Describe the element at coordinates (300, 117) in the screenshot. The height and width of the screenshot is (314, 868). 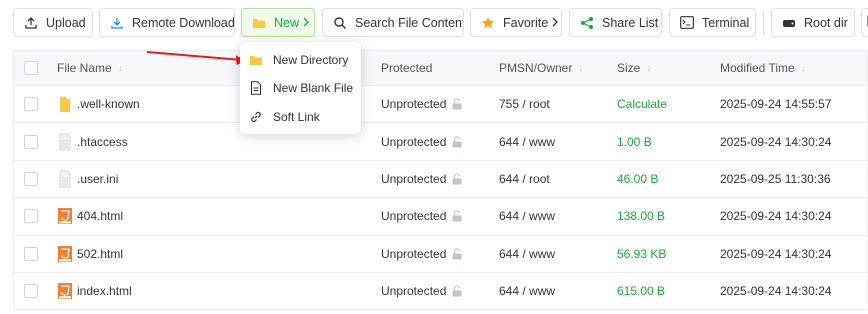
I see `menu-item-soft-link: Soft Link` at that location.